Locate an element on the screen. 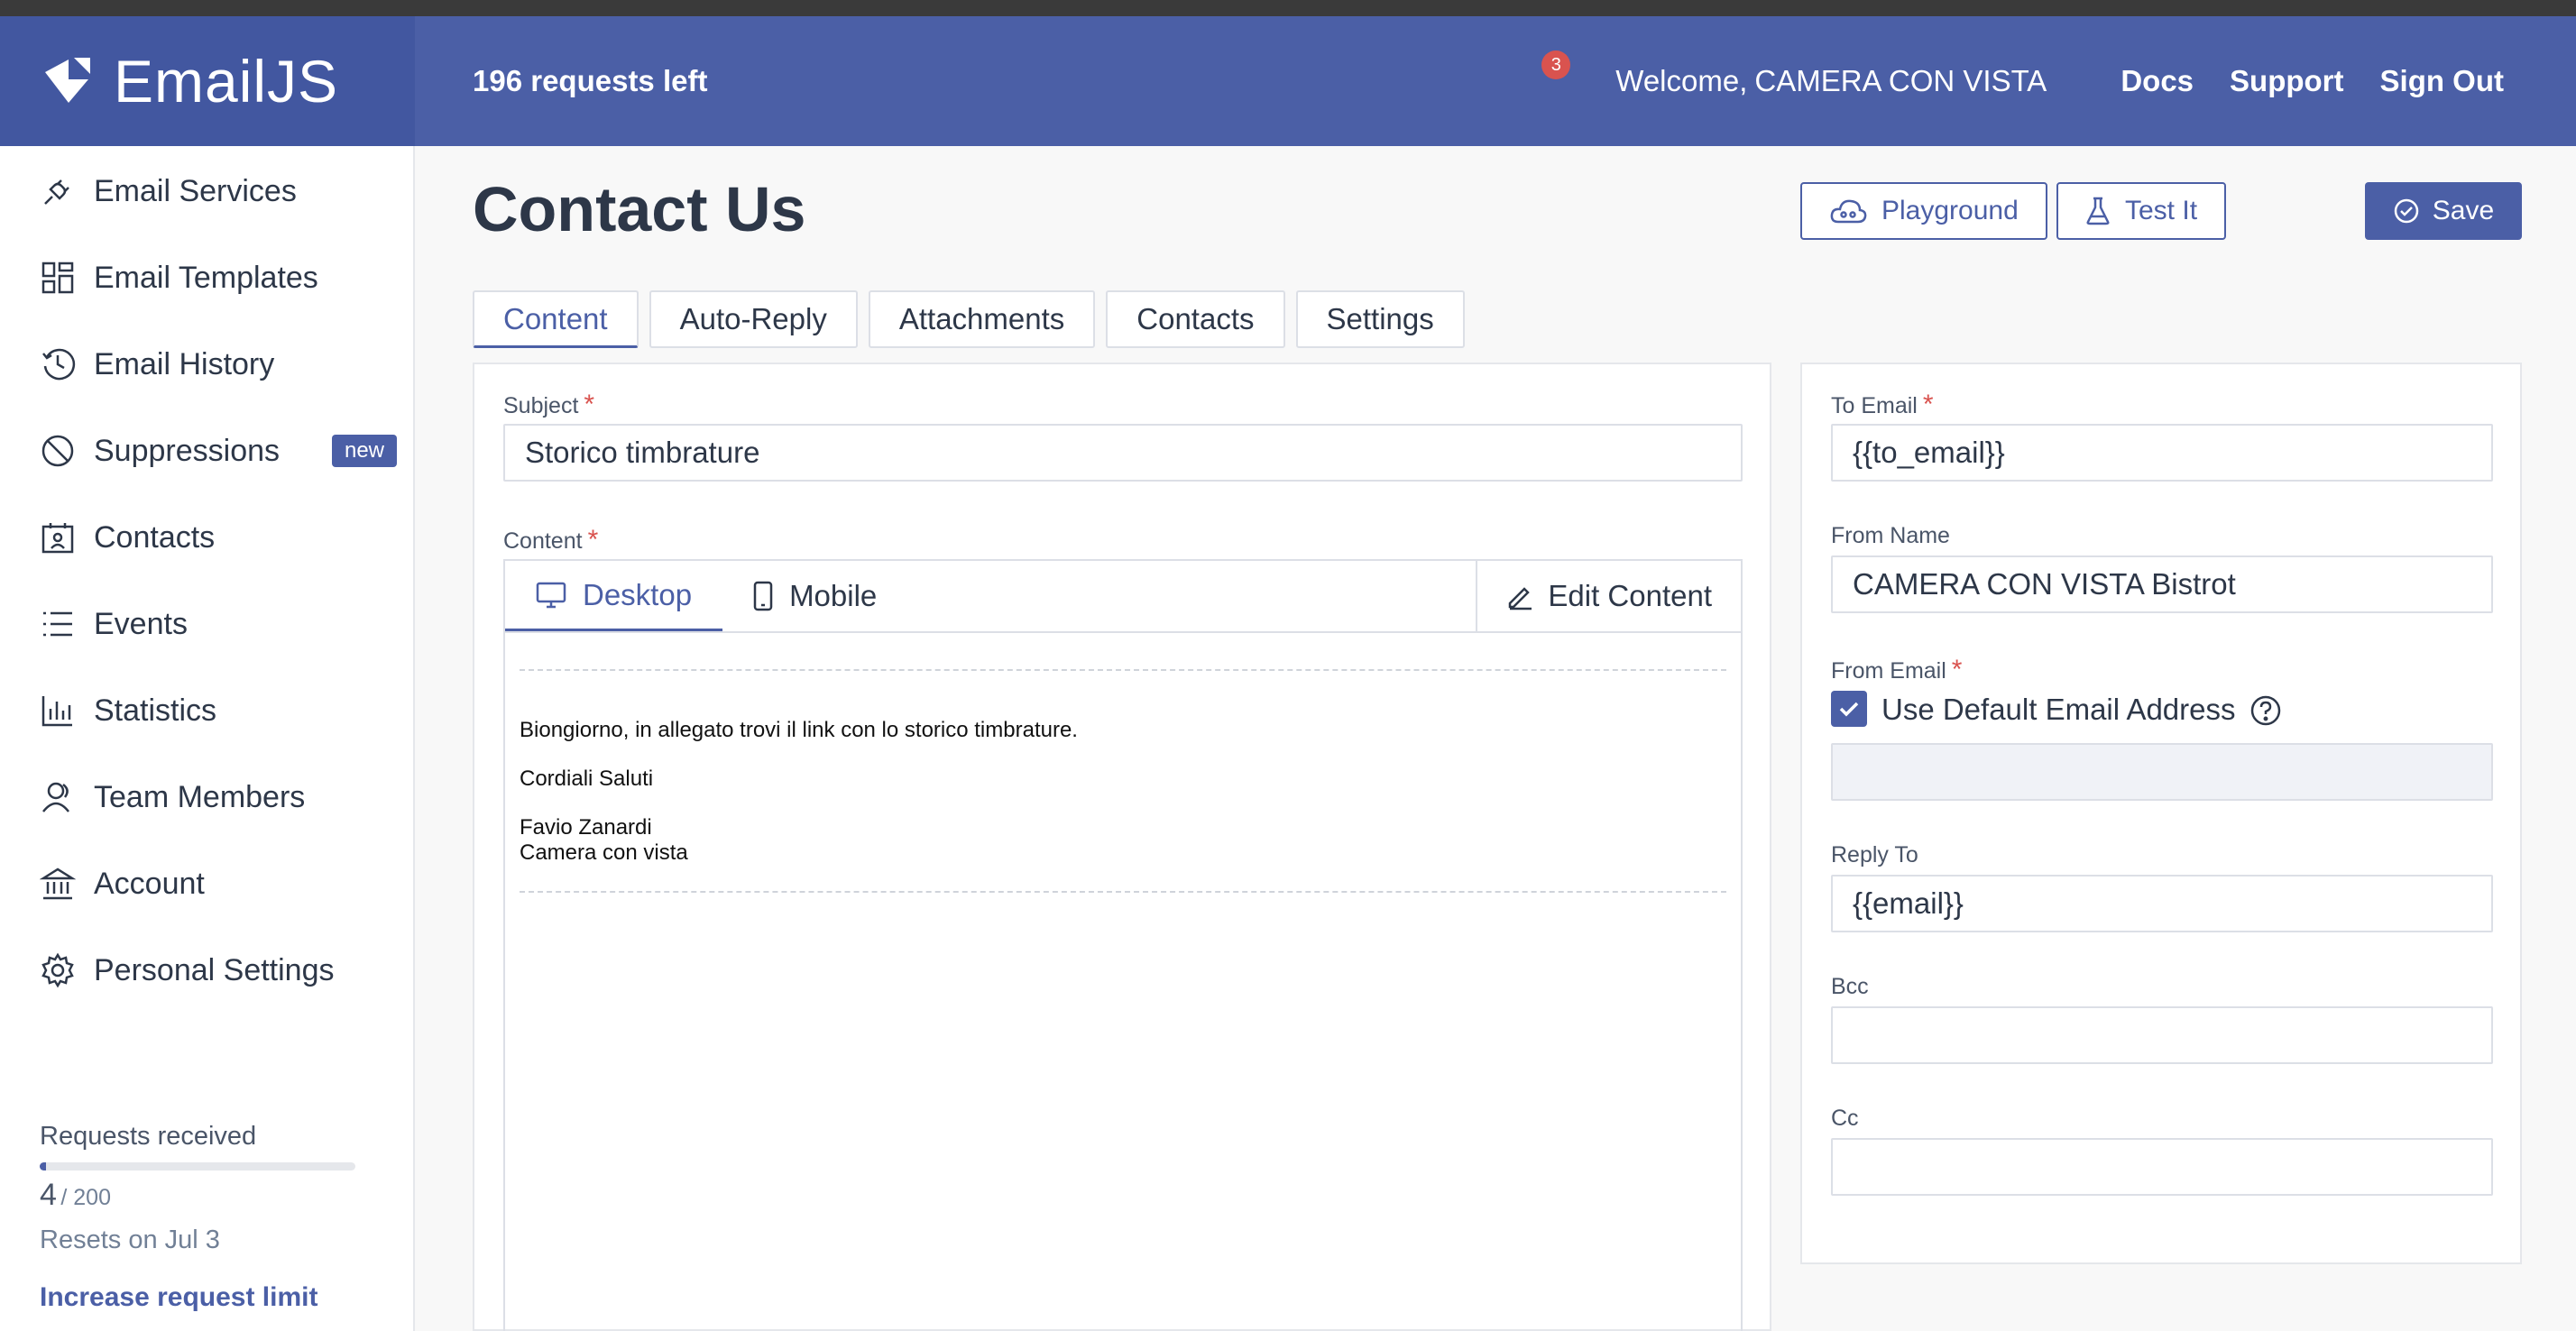  desktop-view-tab: Desktop is located at coordinates (614, 596).